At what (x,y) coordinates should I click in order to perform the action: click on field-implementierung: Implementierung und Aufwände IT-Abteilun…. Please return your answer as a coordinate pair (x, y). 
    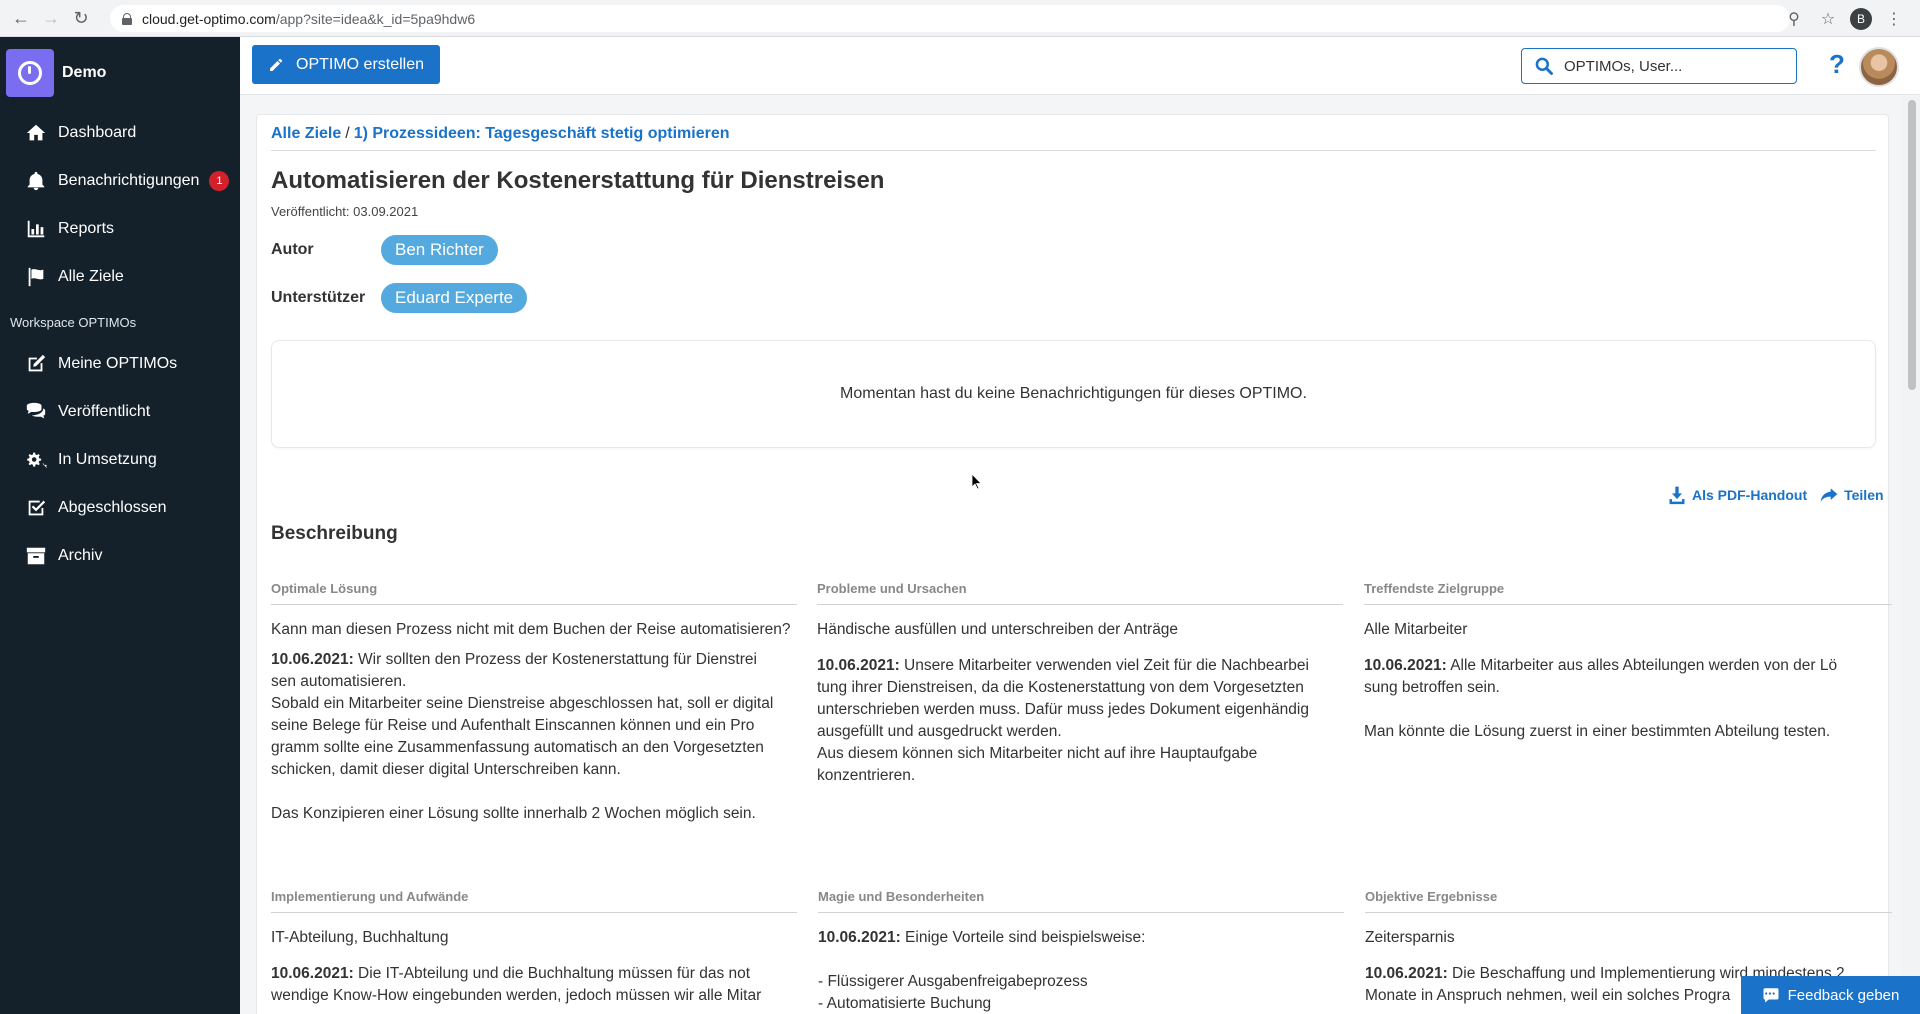
    Looking at the image, I should click on (534, 948).